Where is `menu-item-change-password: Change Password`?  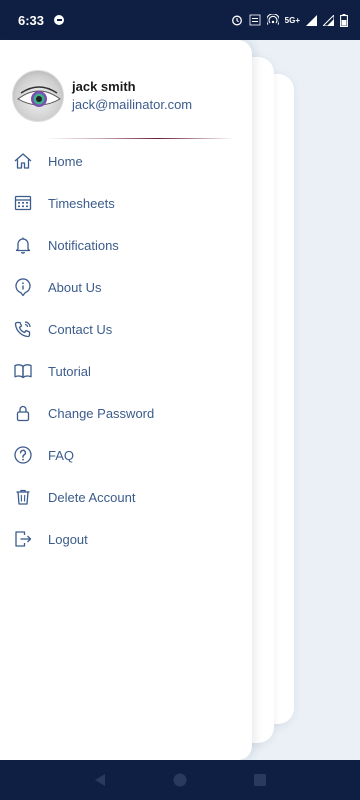 menu-item-change-password: Change Password is located at coordinates (126, 413).